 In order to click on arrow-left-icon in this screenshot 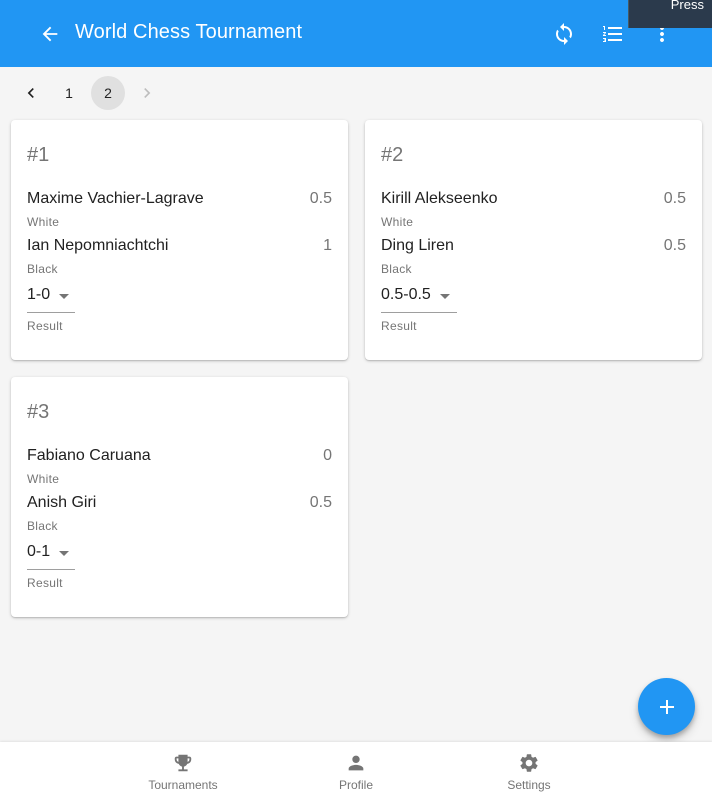, I will do `click(50, 34)`.